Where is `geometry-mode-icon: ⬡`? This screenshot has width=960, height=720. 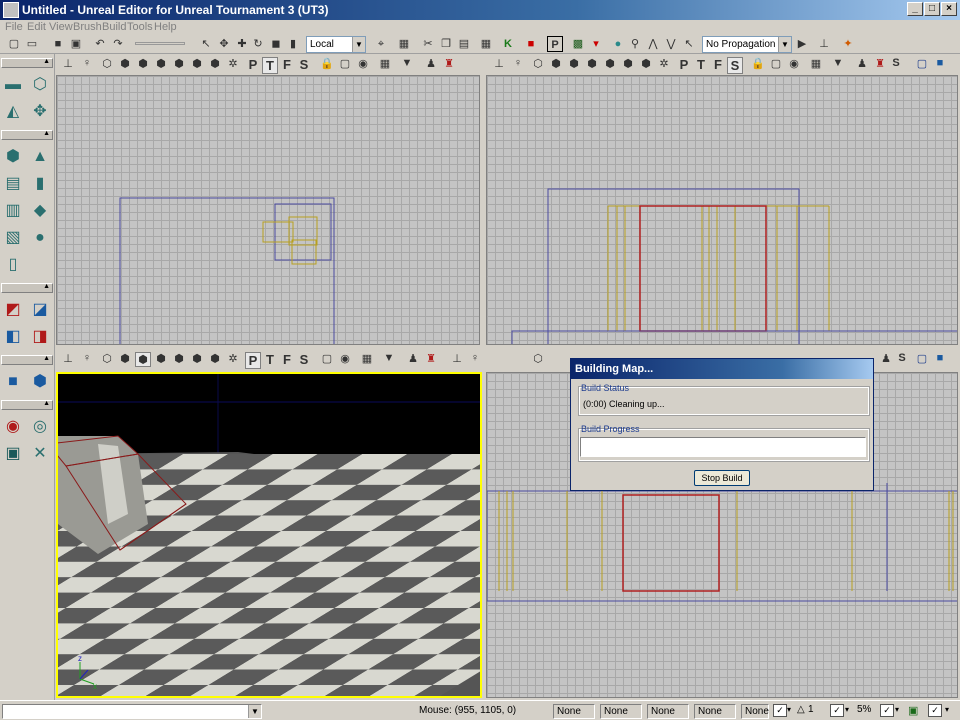 geometry-mode-icon: ⬡ is located at coordinates (40, 85).